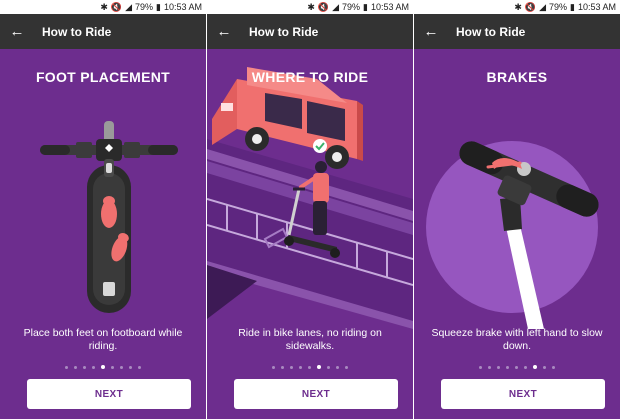 The width and height of the screenshot is (620, 419). What do you see at coordinates (109, 217) in the screenshot?
I see `scooter-top-view-illustration` at bounding box center [109, 217].